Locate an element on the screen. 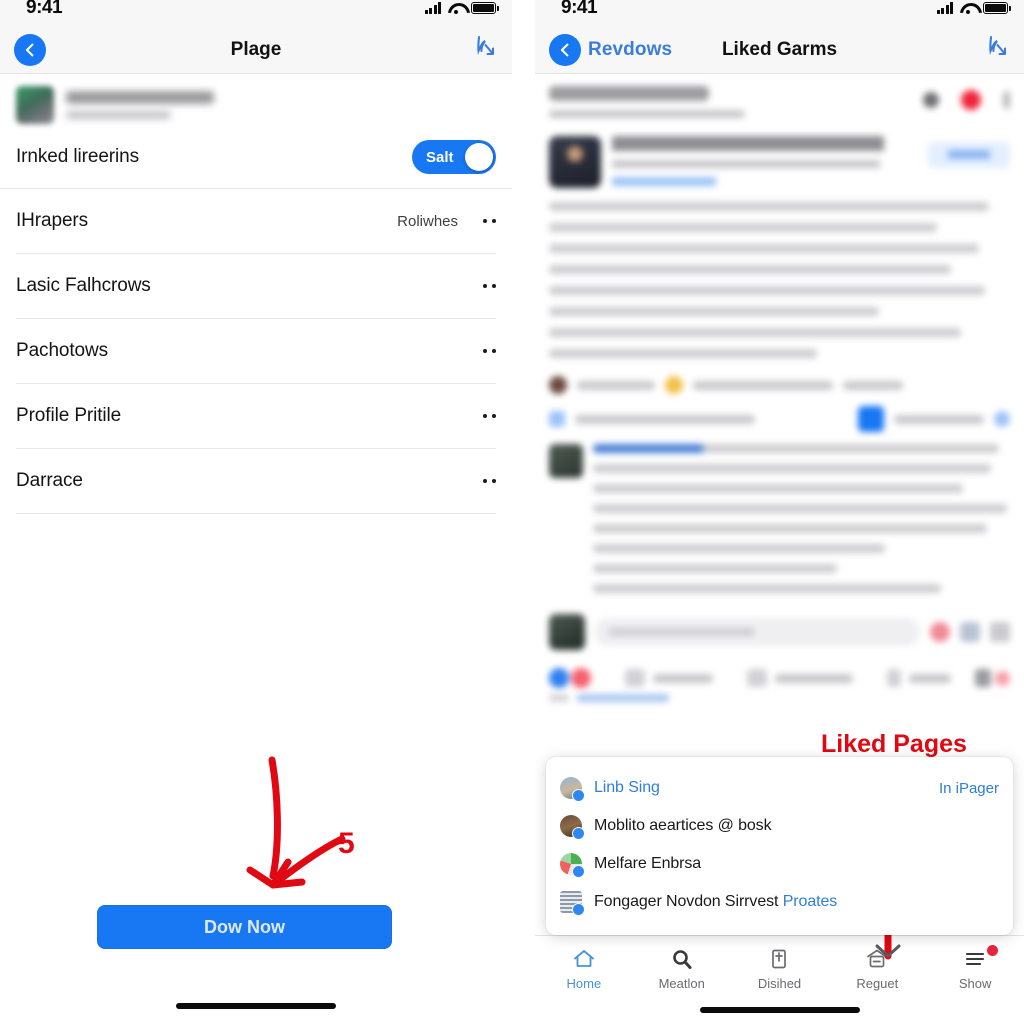 The width and height of the screenshot is (1024, 1024). right-nav-bar: Revdows Liked Garms is located at coordinates (779, 50).